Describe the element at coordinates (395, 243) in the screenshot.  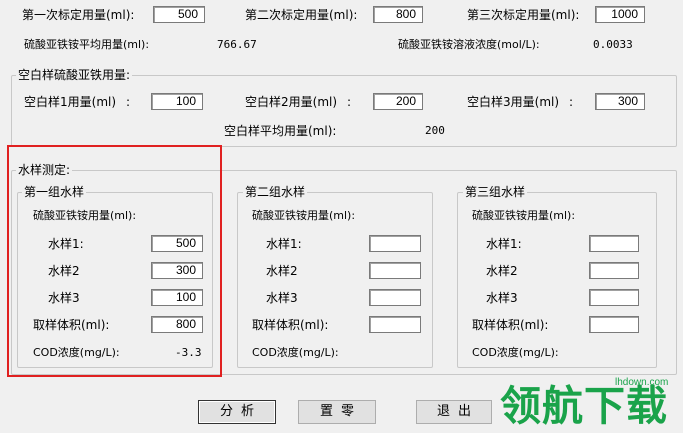
I see `water-group-2-s1-input` at that location.